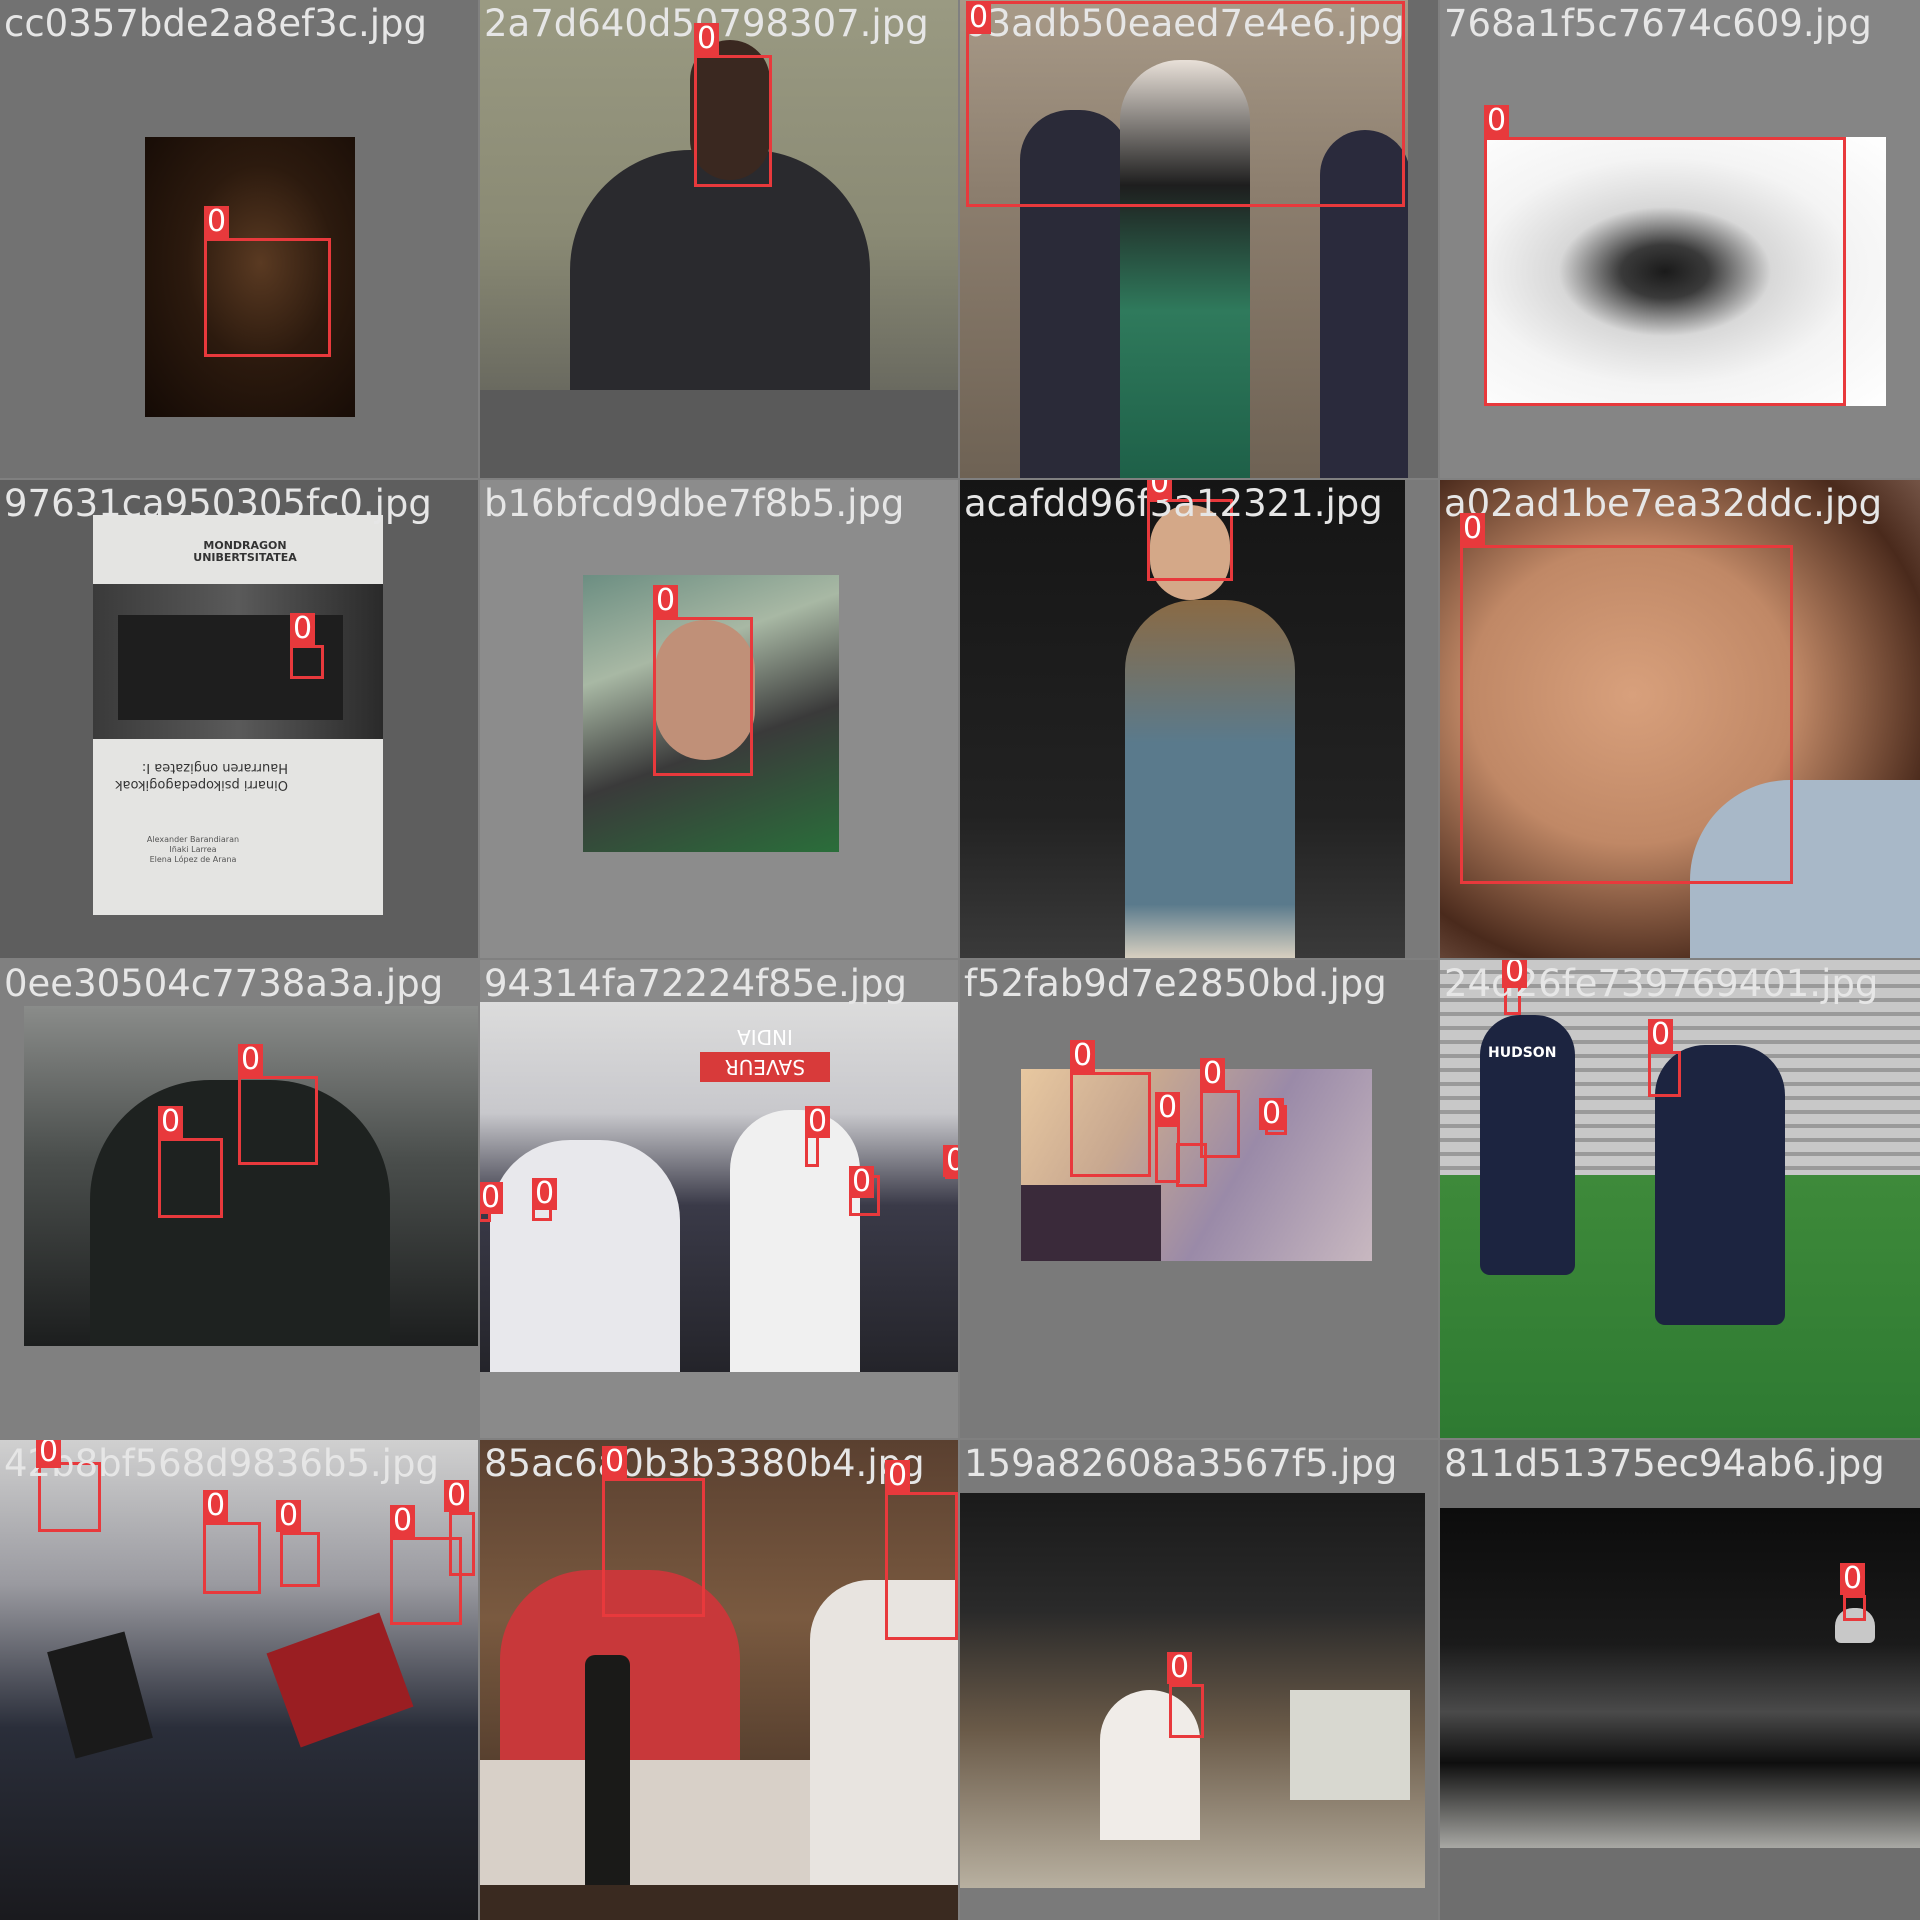 Image resolution: width=1920 pixels, height=1920 pixels. Describe the element at coordinates (239, 1199) in the screenshot. I see `tile-0ee30504c7738a3a: 0 0 0ee30504c7738a3a.jpg` at that location.